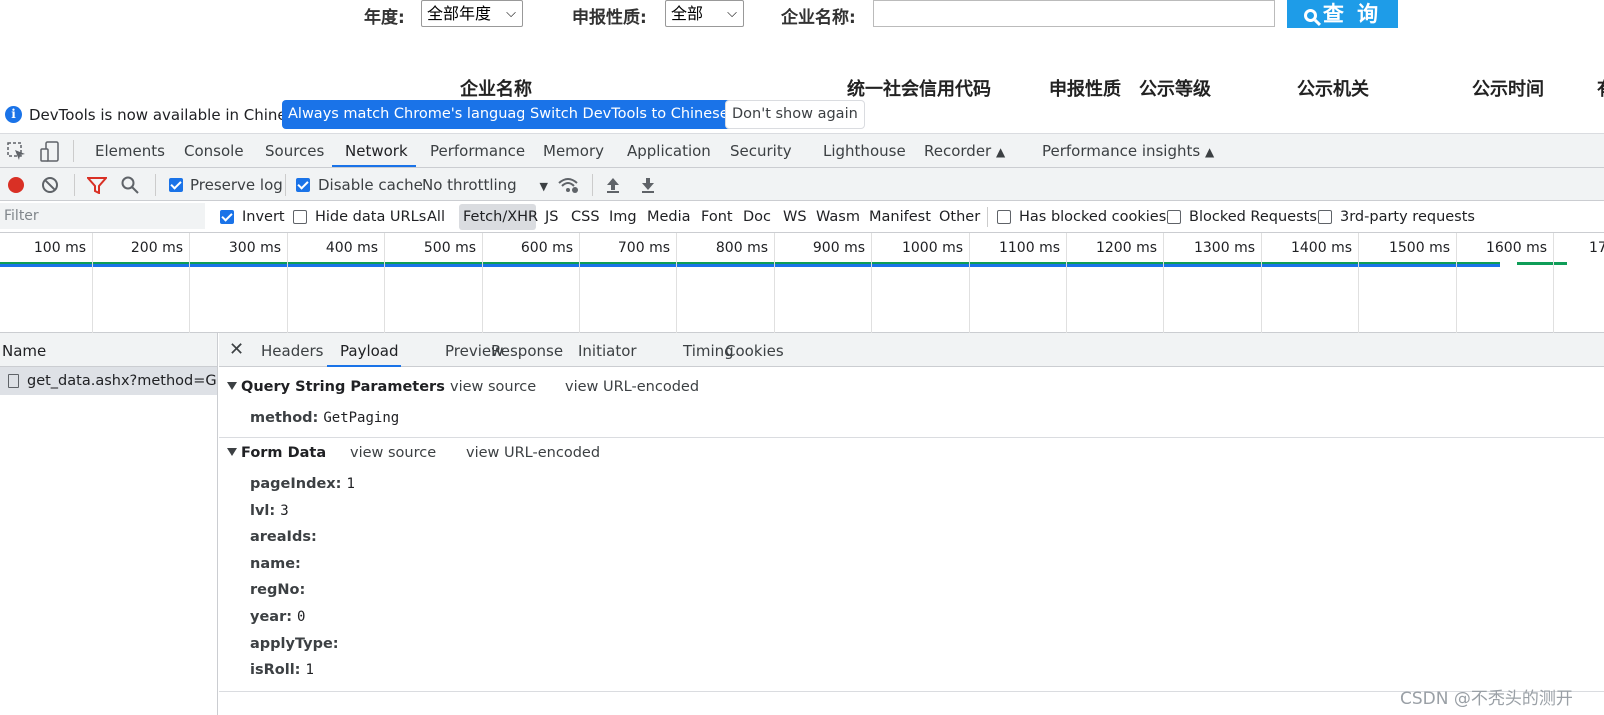 The width and height of the screenshot is (1604, 715). What do you see at coordinates (278, 590) in the screenshot?
I see `param-key: regNo:` at bounding box center [278, 590].